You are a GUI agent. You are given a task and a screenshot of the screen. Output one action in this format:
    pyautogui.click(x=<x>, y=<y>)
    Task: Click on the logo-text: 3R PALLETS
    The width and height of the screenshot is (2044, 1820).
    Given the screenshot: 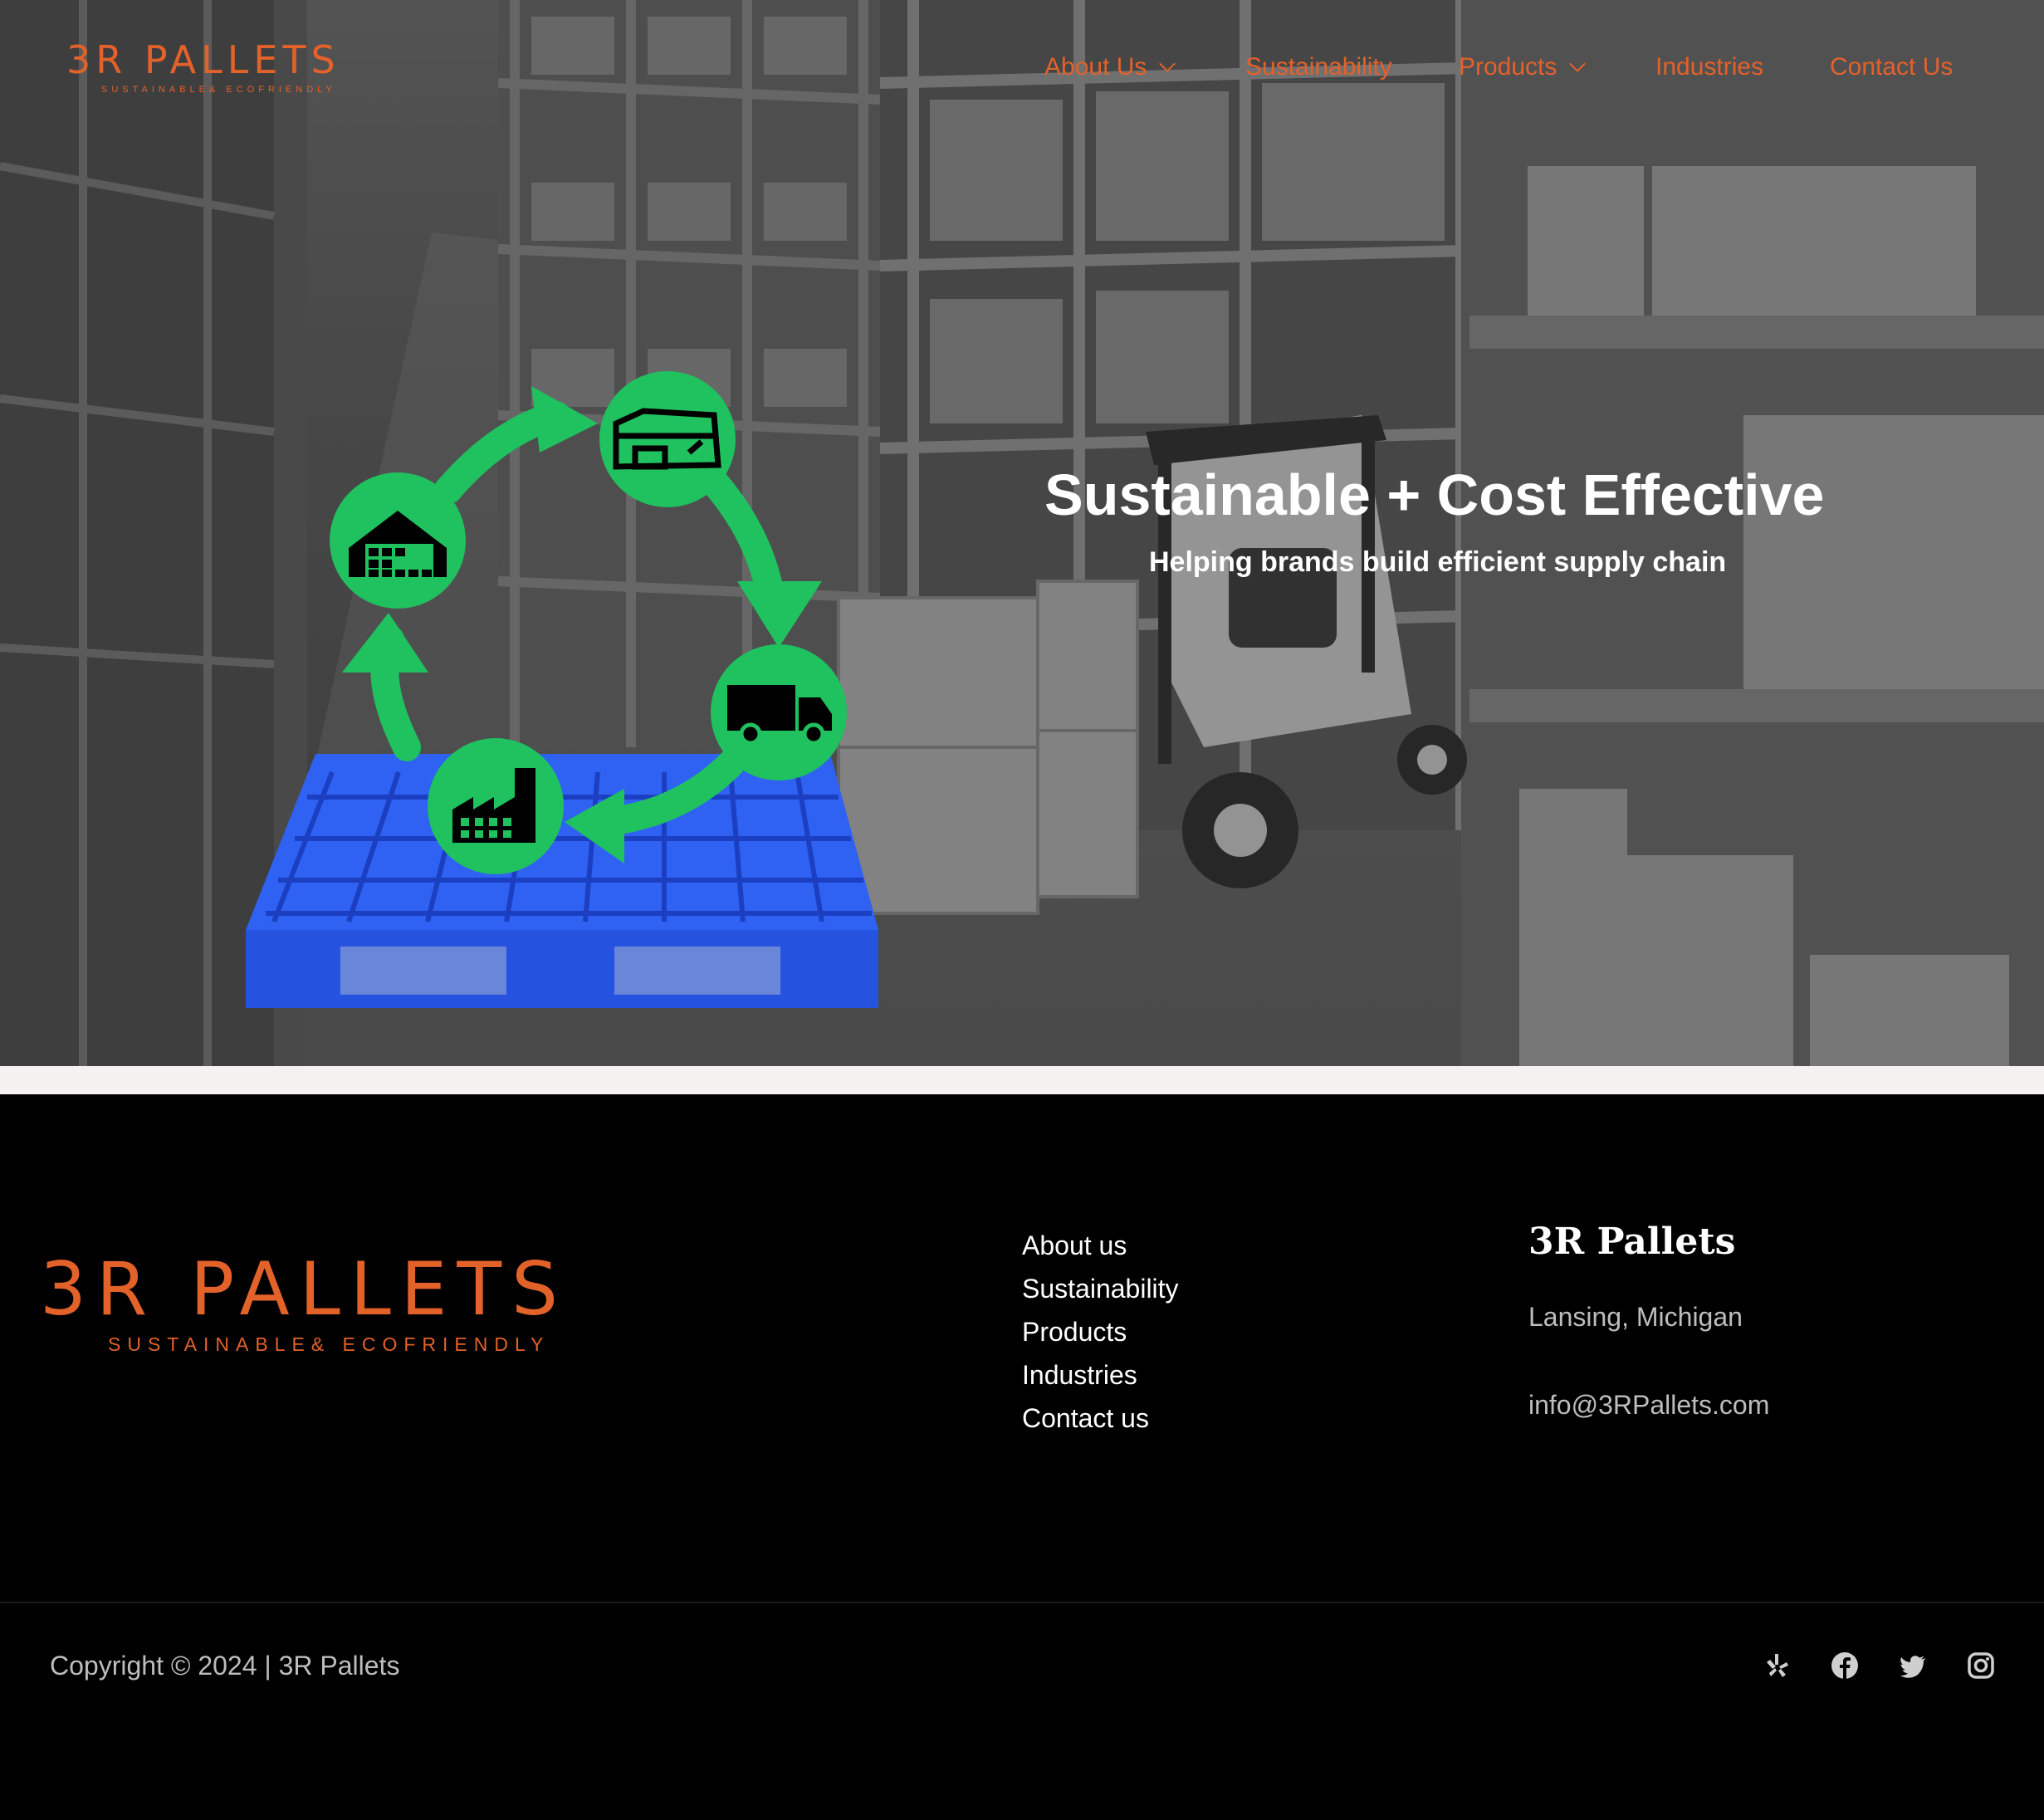 What is the action you would take?
    pyautogui.click(x=203, y=59)
    